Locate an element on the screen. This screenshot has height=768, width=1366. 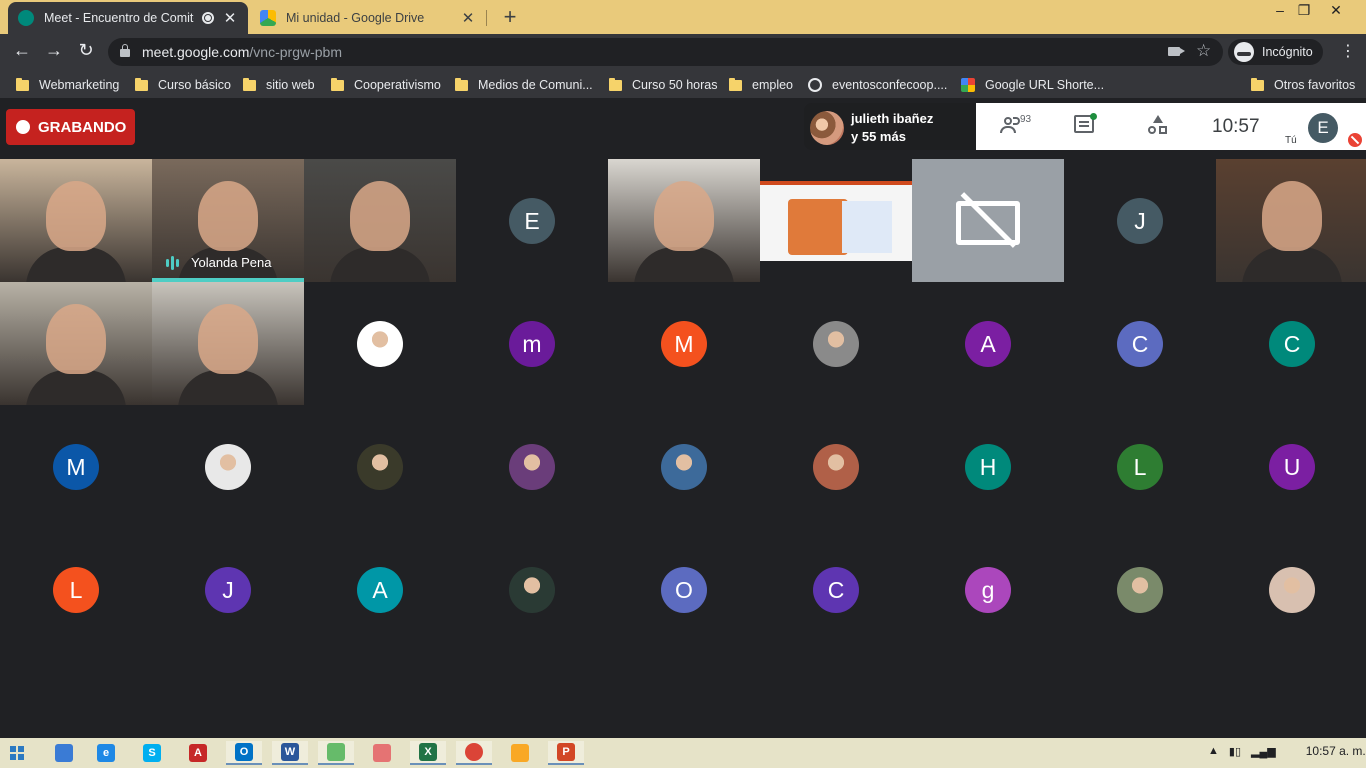
taskbar-acrobat: A is located at coordinates (198, 753).